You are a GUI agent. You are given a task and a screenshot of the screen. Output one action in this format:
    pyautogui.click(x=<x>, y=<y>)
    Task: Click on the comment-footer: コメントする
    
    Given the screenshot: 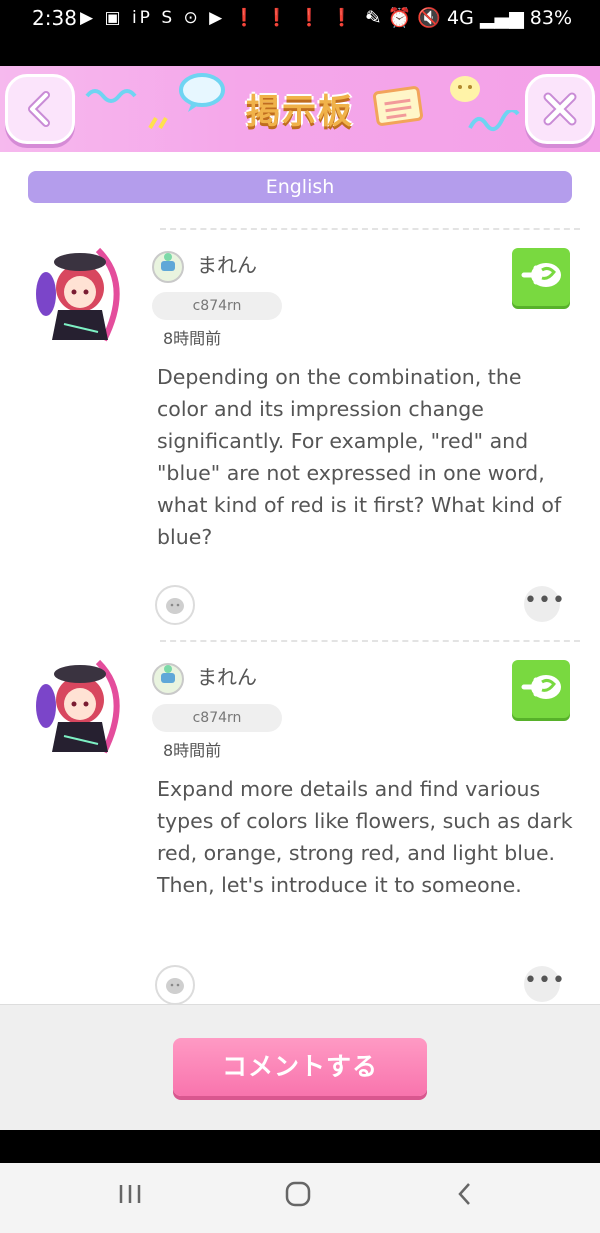 What is the action you would take?
    pyautogui.click(x=300, y=1067)
    